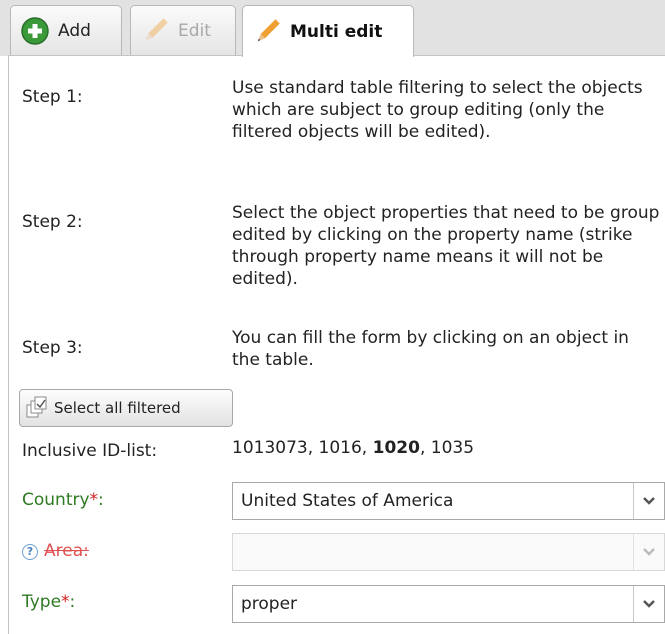  Describe the element at coordinates (194, 31) in the screenshot. I see `tab-edit-label: Edit` at that location.